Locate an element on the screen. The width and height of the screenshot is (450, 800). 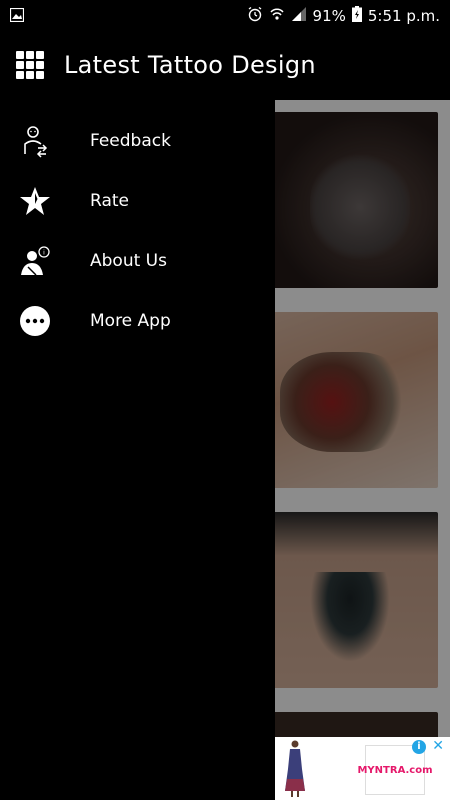
wifi-icon is located at coordinates (277, 16).